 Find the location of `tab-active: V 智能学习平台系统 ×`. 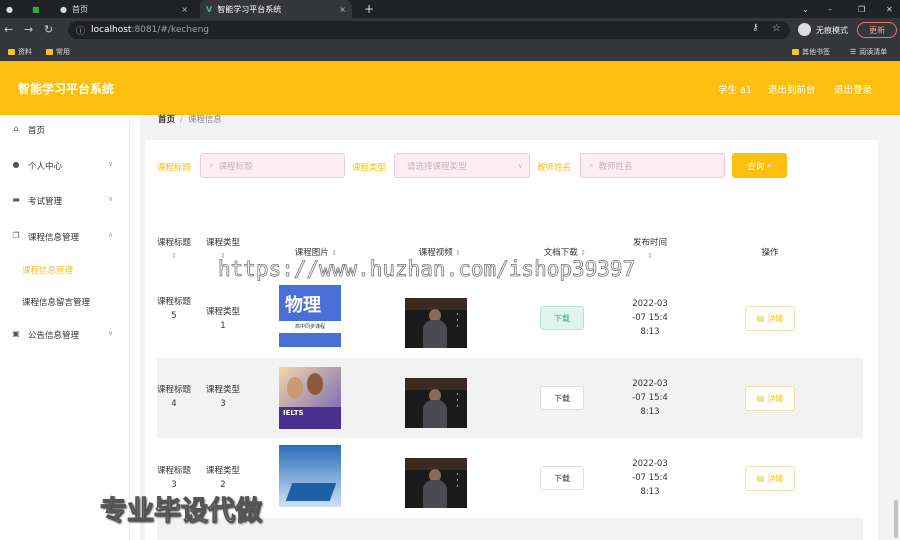

tab-active: V 智能学习平台系统 × is located at coordinates (276, 9).